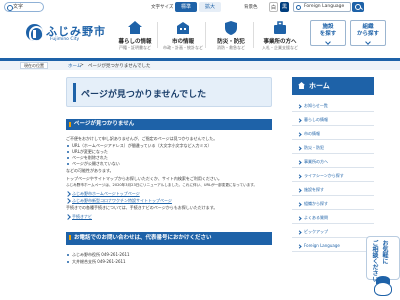 The height and width of the screenshot is (300, 400). What do you see at coordinates (284, 7) in the screenshot?
I see `background-dark-button: 黒` at bounding box center [284, 7].